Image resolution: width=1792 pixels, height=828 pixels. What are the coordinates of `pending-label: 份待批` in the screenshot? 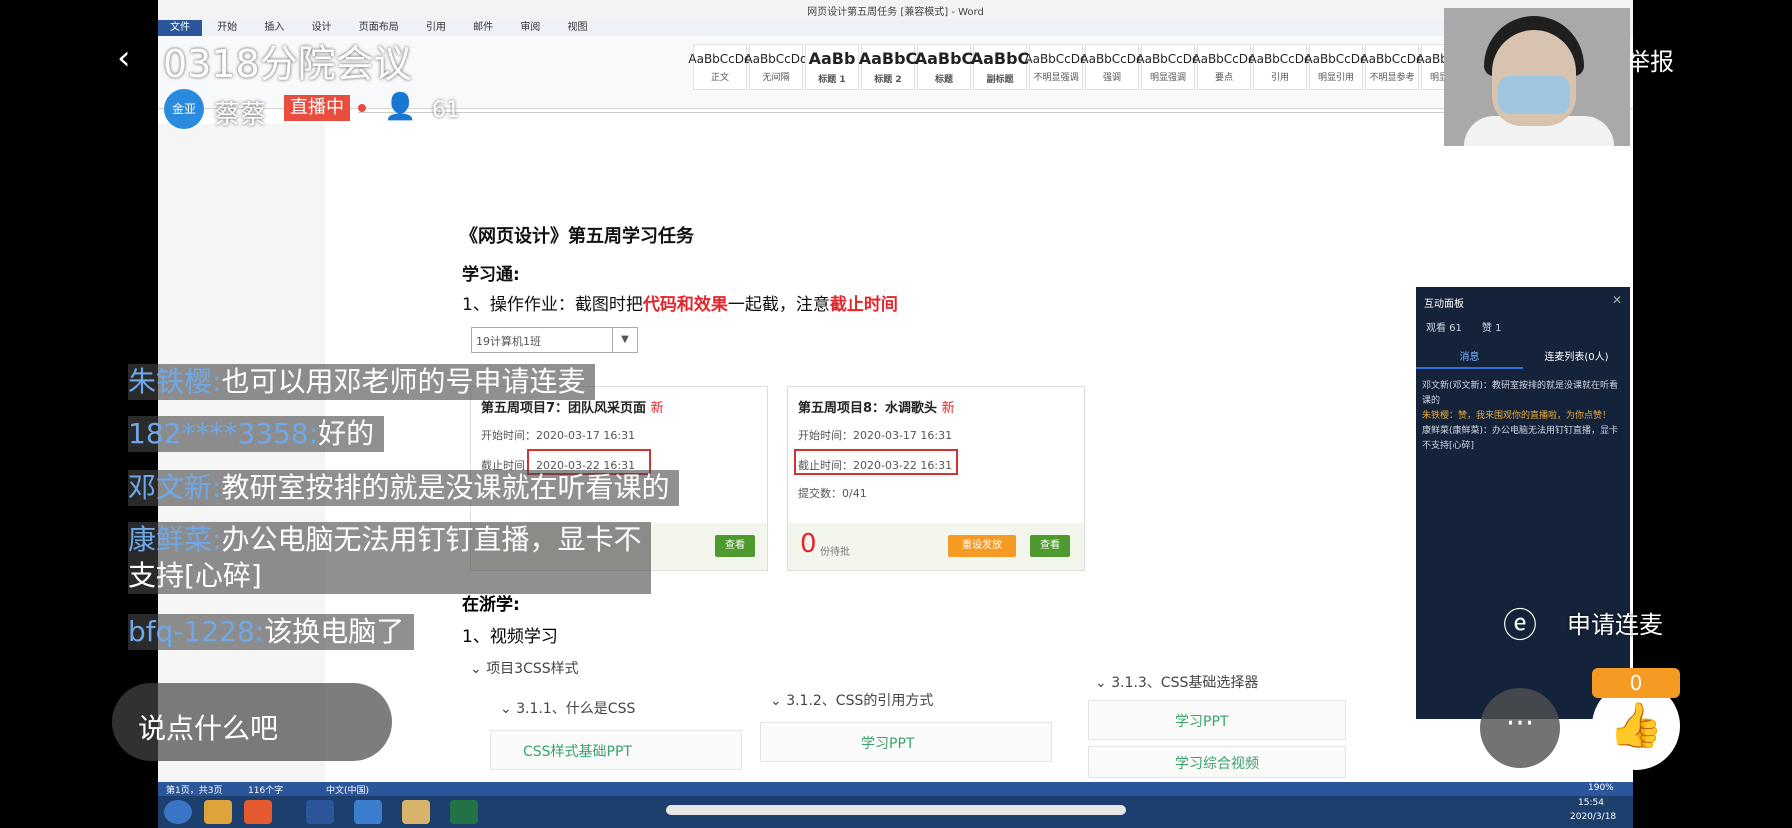 It's located at (835, 552).